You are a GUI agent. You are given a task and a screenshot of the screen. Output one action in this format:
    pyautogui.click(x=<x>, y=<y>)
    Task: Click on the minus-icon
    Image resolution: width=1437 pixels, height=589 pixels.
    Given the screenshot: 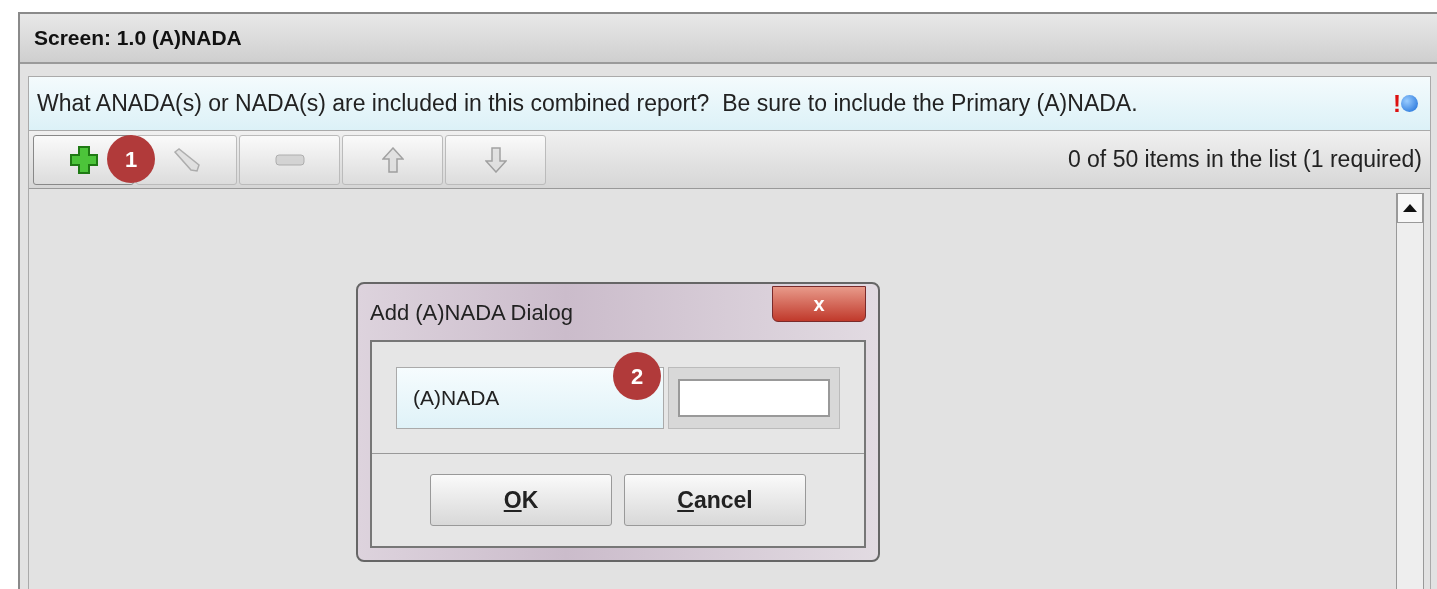 What is the action you would take?
    pyautogui.click(x=289, y=159)
    